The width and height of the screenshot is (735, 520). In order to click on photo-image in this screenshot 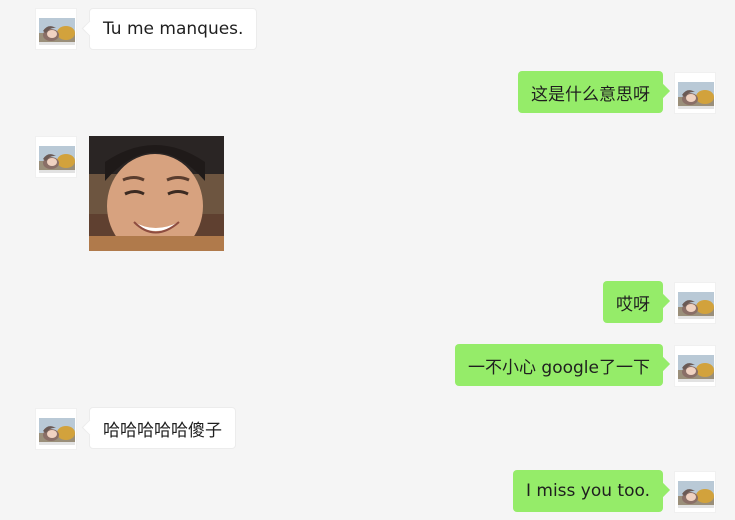, I will do `click(156, 193)`.